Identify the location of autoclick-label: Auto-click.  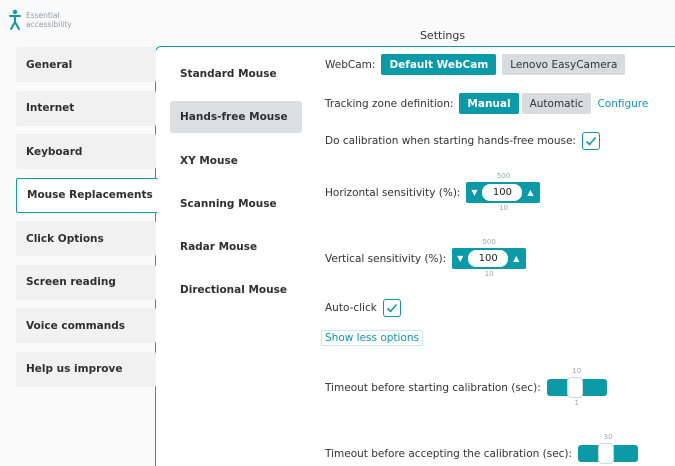
(351, 308).